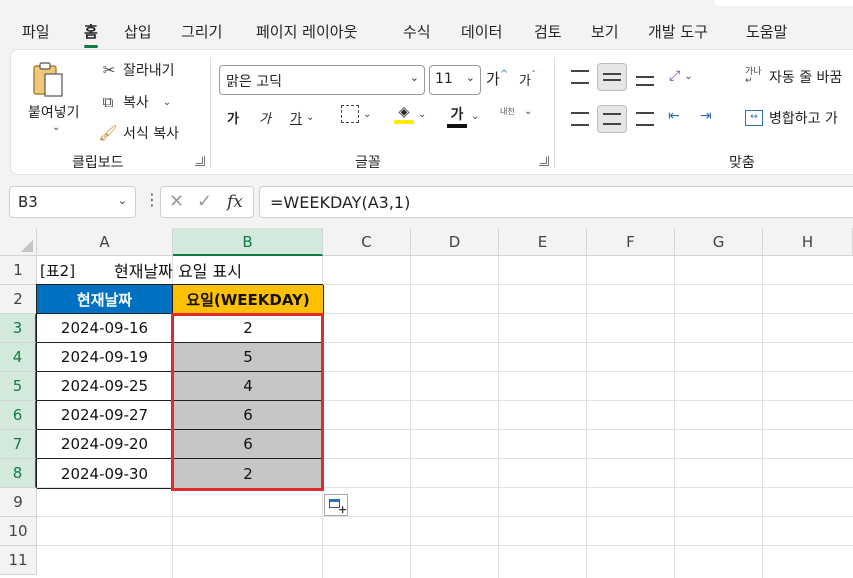 Image resolution: width=853 pixels, height=578 pixels. I want to click on column-header-d: D, so click(455, 242).